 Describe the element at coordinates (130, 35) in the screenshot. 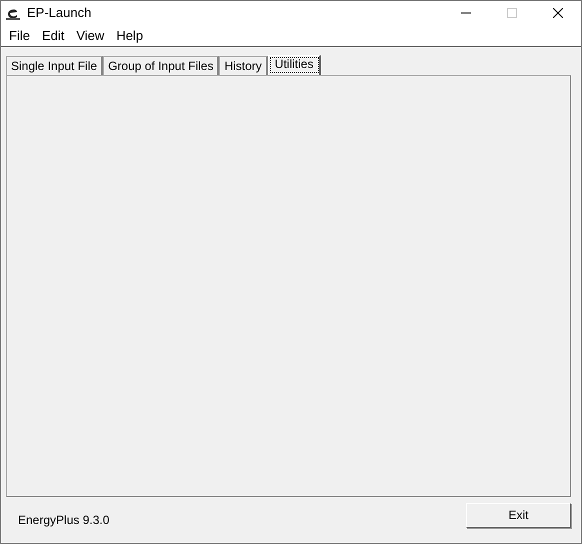

I see `menu-item: Help` at that location.